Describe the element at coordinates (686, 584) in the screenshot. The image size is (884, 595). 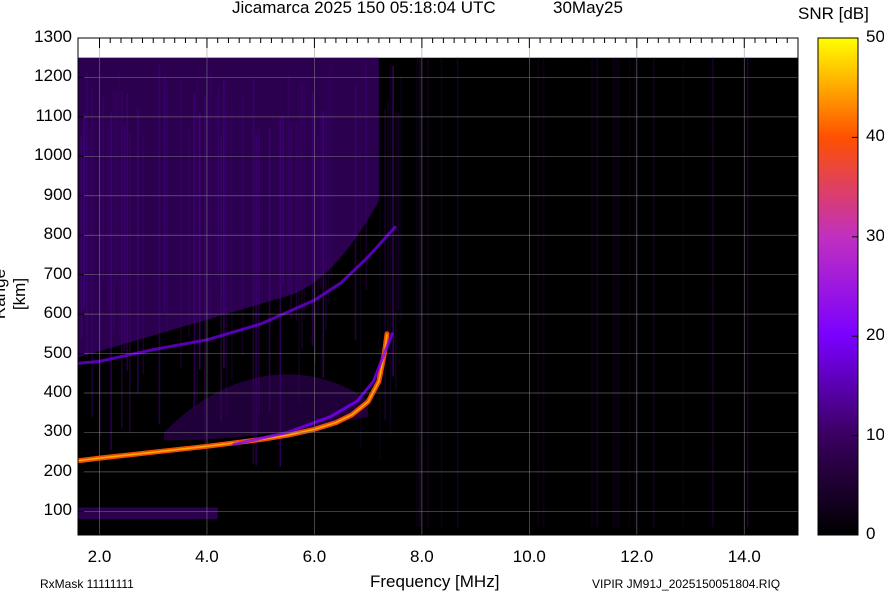
I see `file-name-label: VIPIR JM91J_2025150051804.RIQ` at that location.